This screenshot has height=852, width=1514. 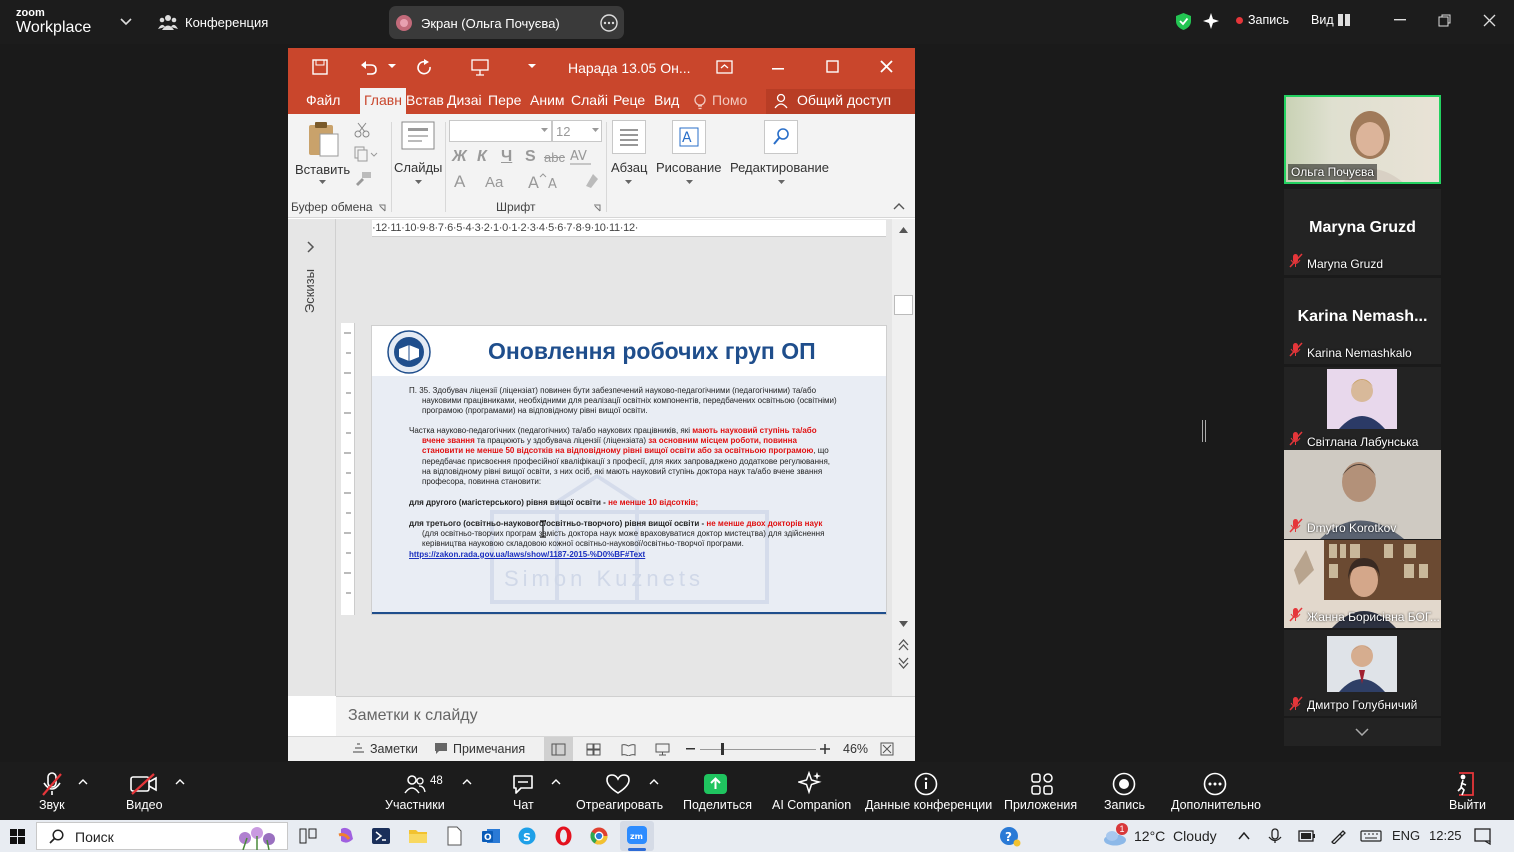 What do you see at coordinates (381, 836) in the screenshot?
I see `powershell-icon` at bounding box center [381, 836].